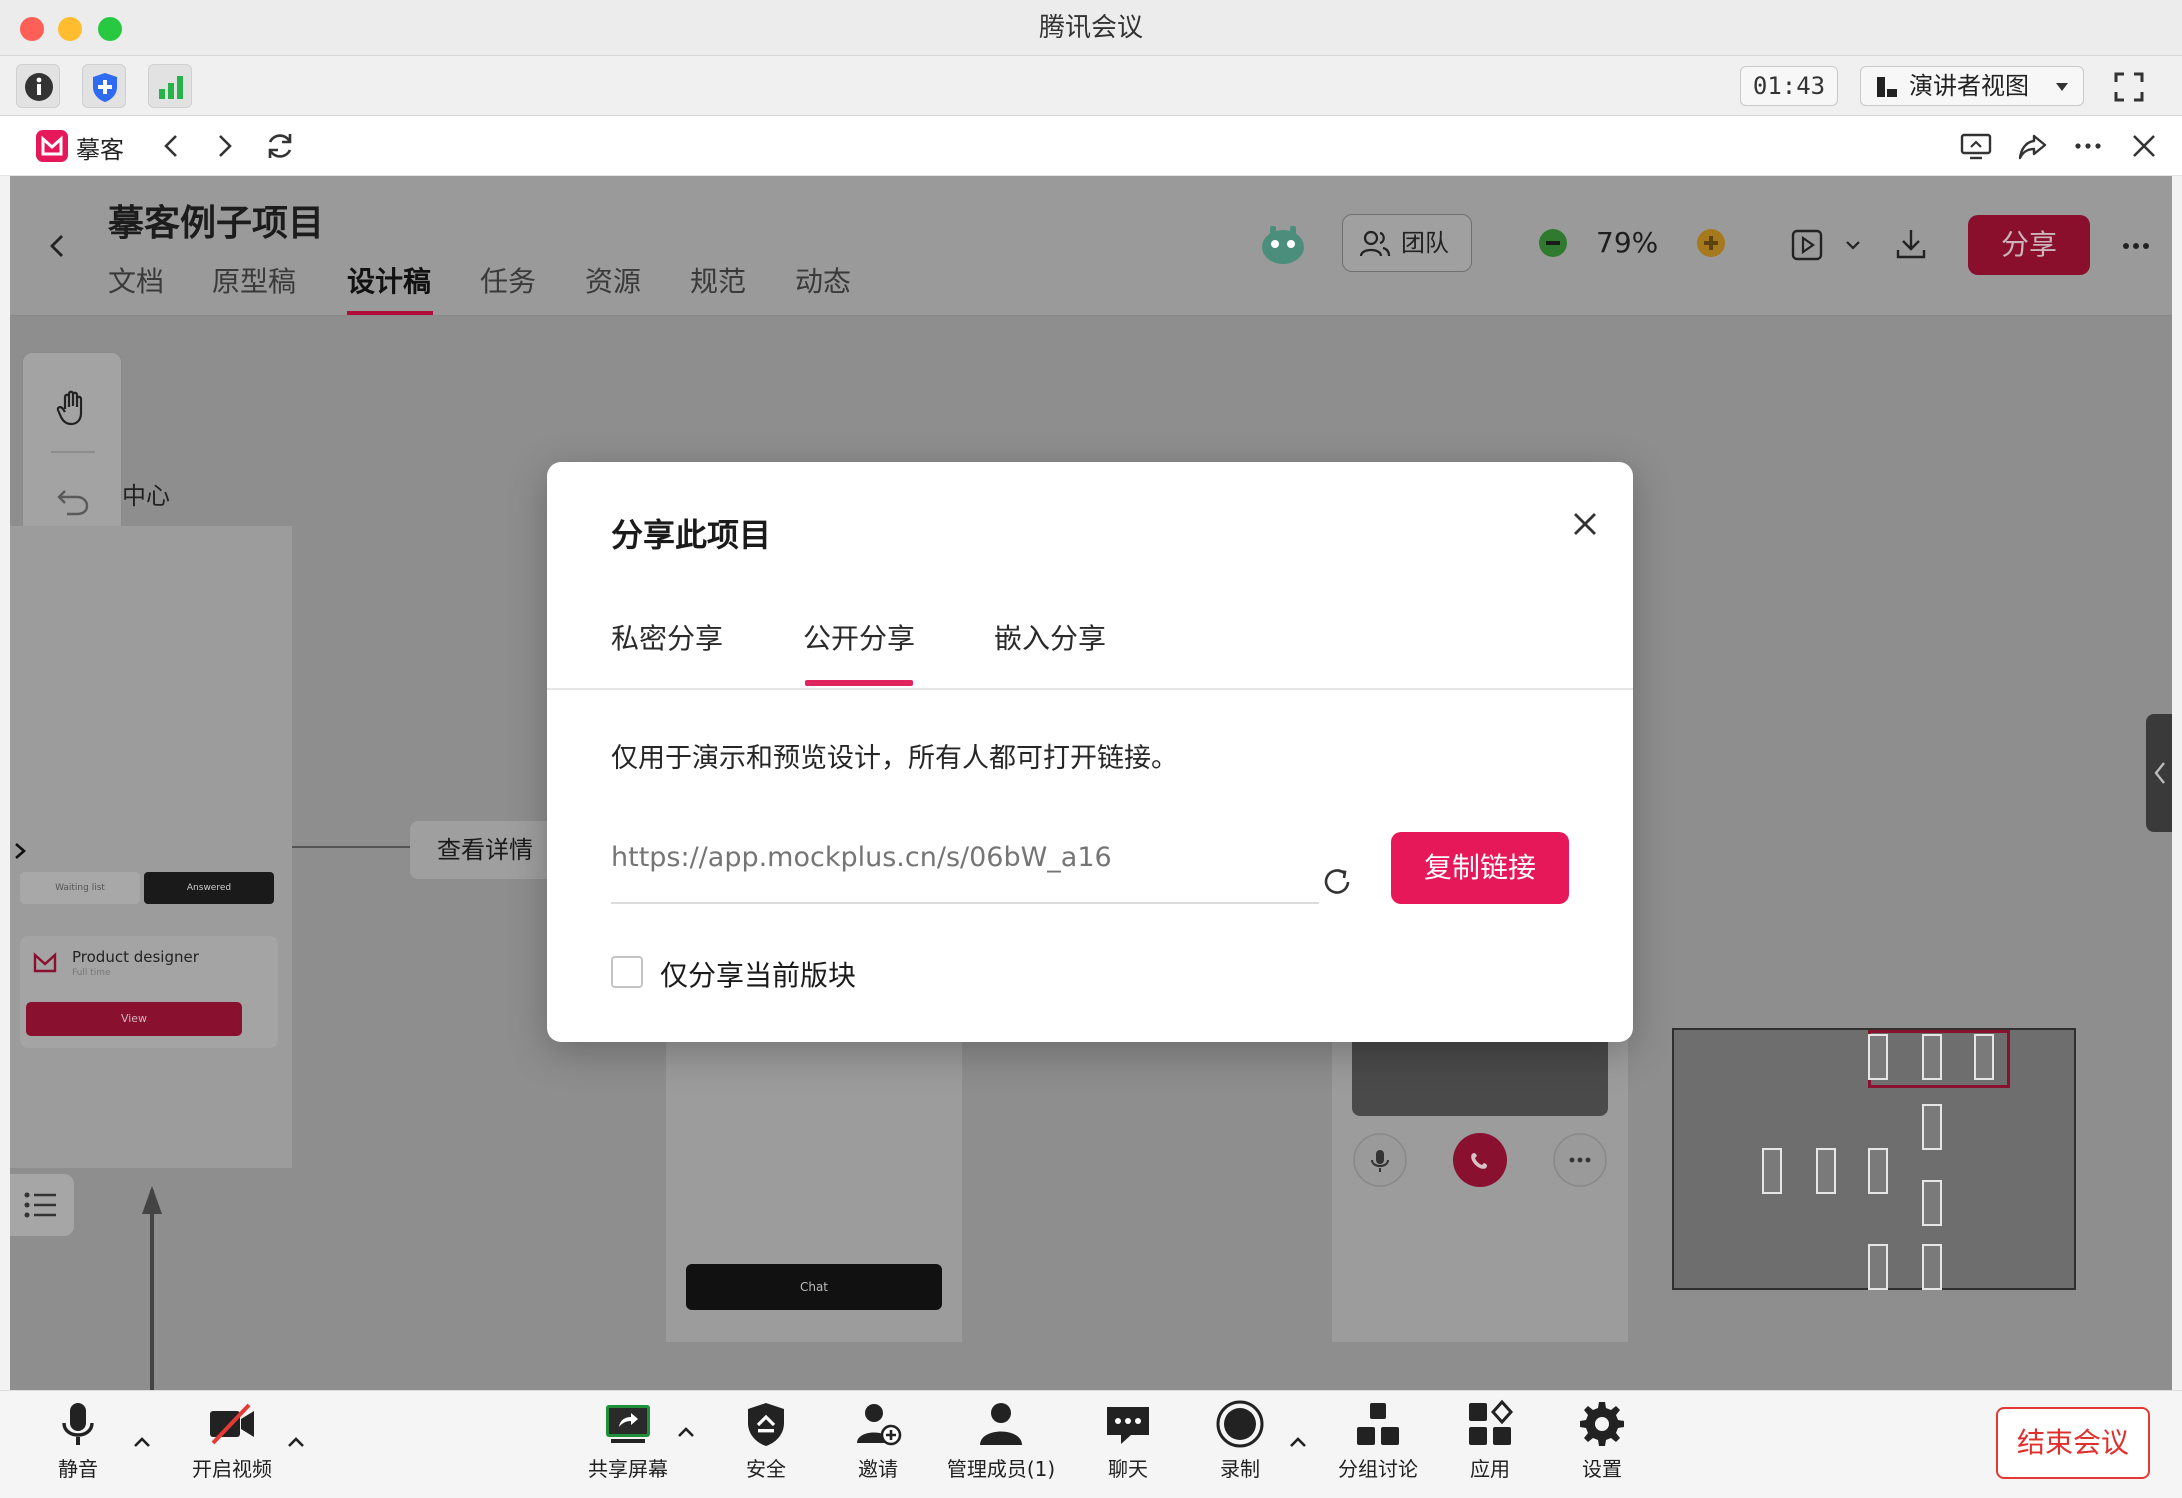 This screenshot has height=1498, width=2182. I want to click on view-selector-label: 演讲者视图, so click(1969, 86).